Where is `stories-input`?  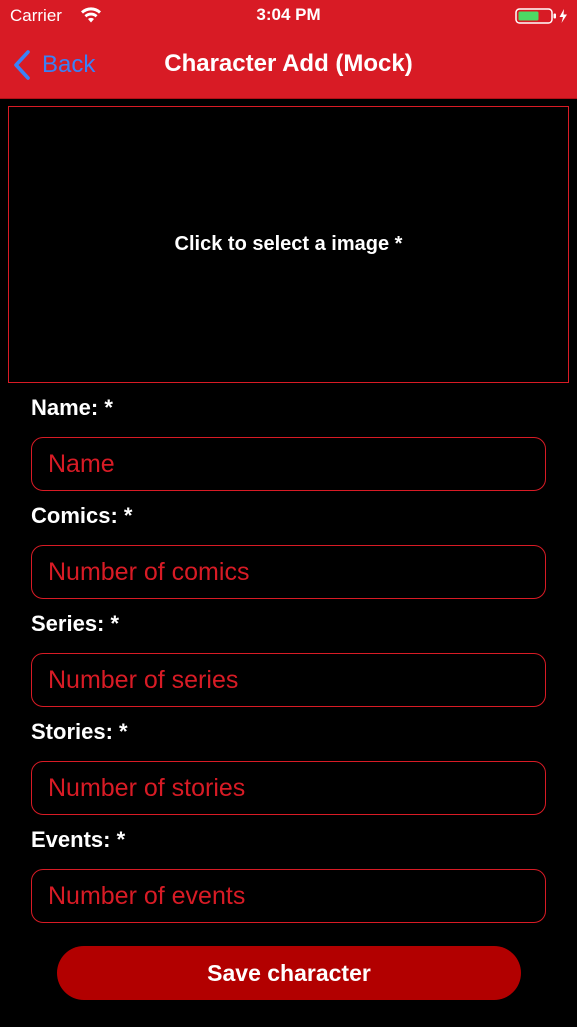
stories-input is located at coordinates (288, 788).